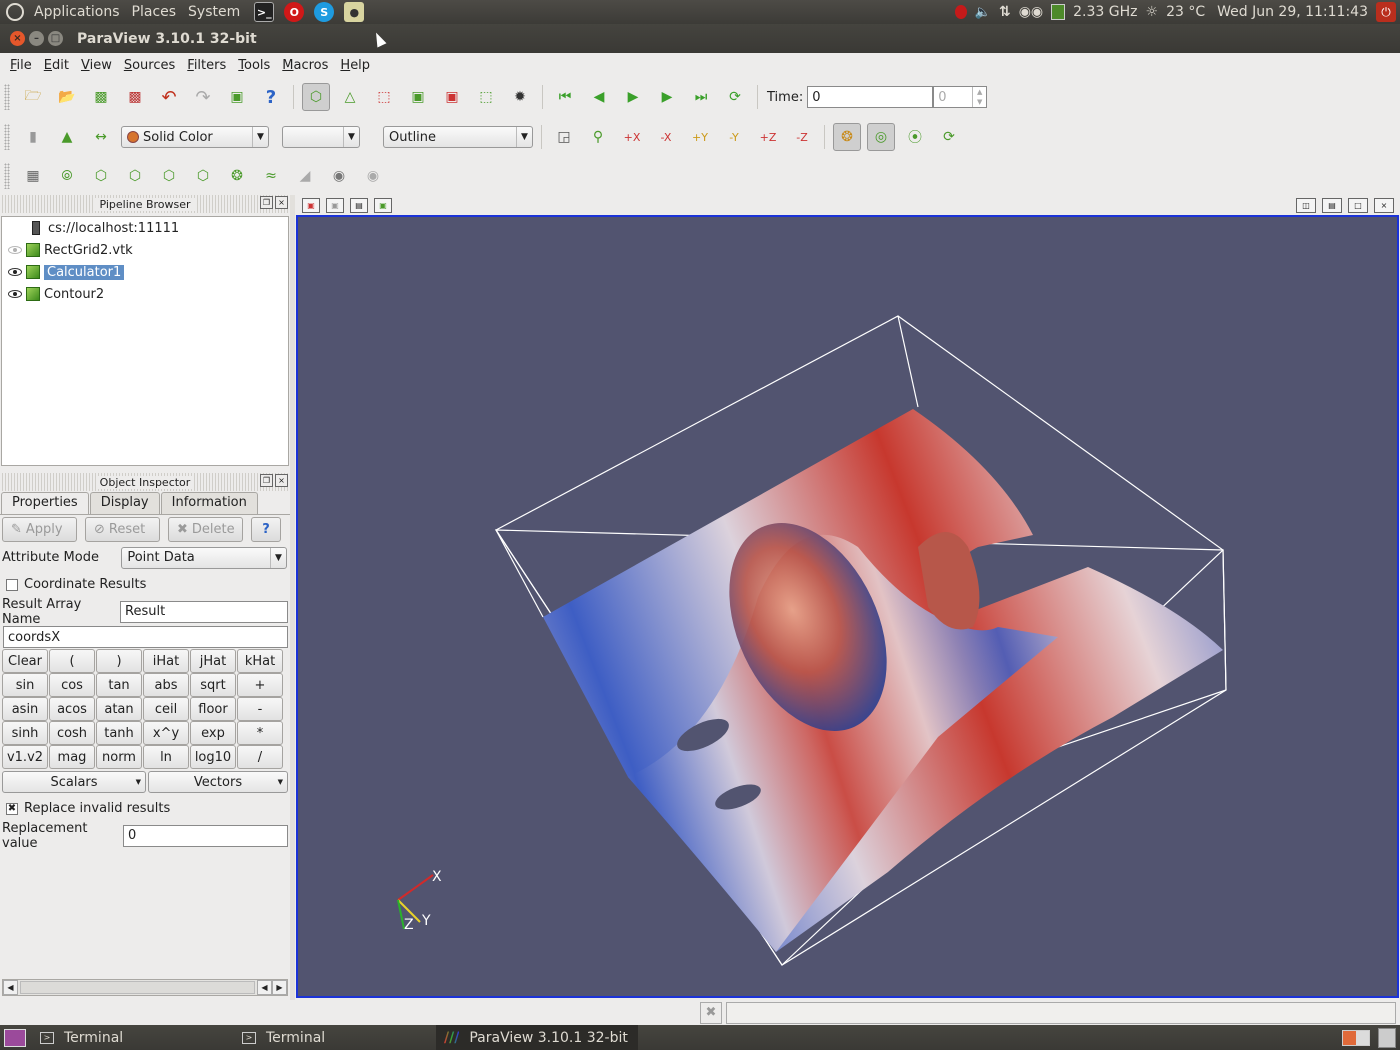 This screenshot has height=1050, width=1400. I want to click on reset-camera-icon: ◲, so click(564, 137).